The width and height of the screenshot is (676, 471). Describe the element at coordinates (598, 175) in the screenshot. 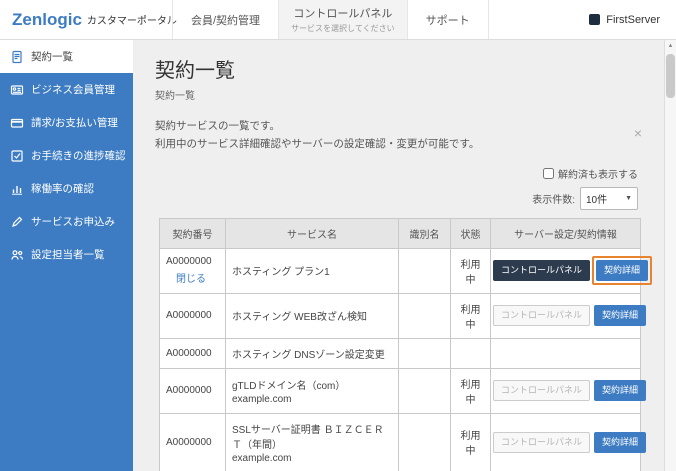

I see `show-cancelled-label: 解約済も表示する` at that location.